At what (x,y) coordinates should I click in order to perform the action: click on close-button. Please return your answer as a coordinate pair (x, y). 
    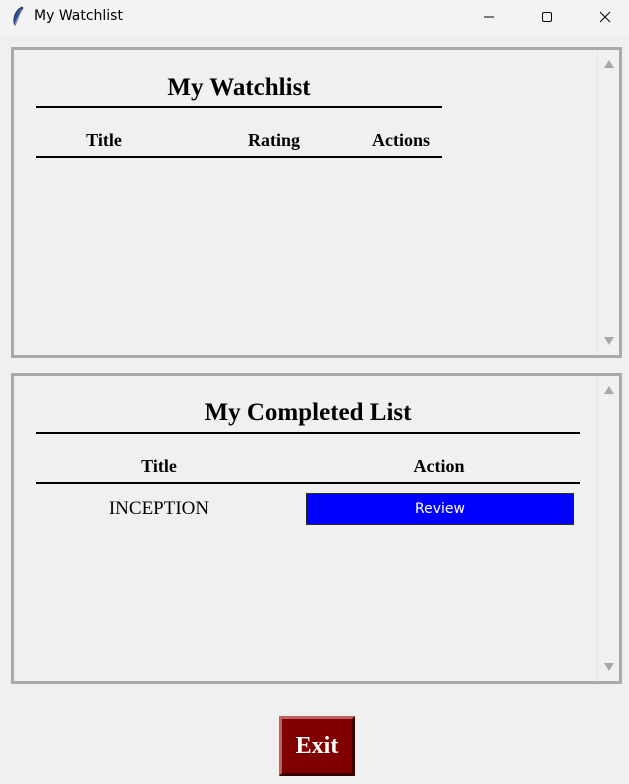
    Looking at the image, I should click on (605, 17).